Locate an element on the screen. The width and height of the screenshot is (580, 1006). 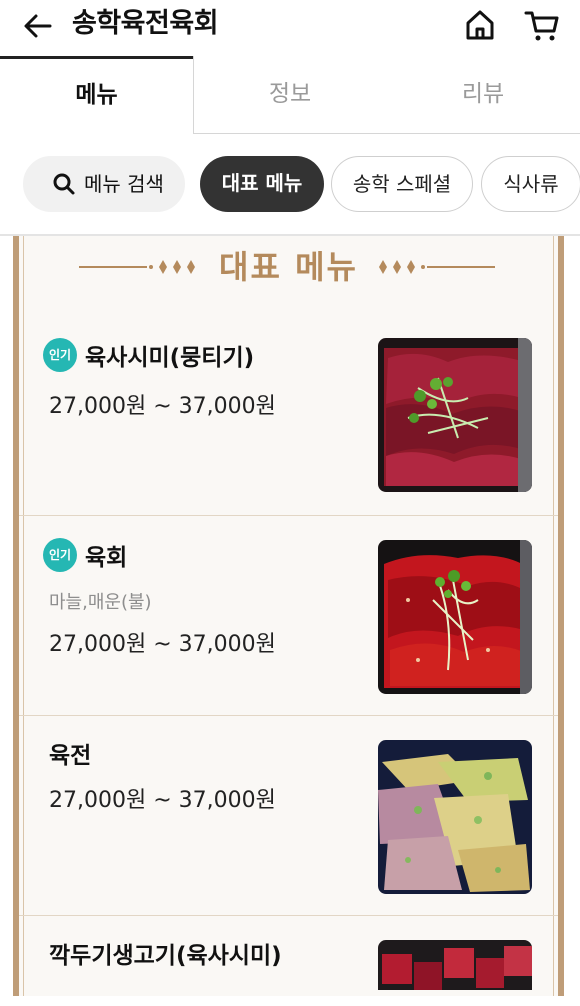
cart-button is located at coordinates (542, 25).